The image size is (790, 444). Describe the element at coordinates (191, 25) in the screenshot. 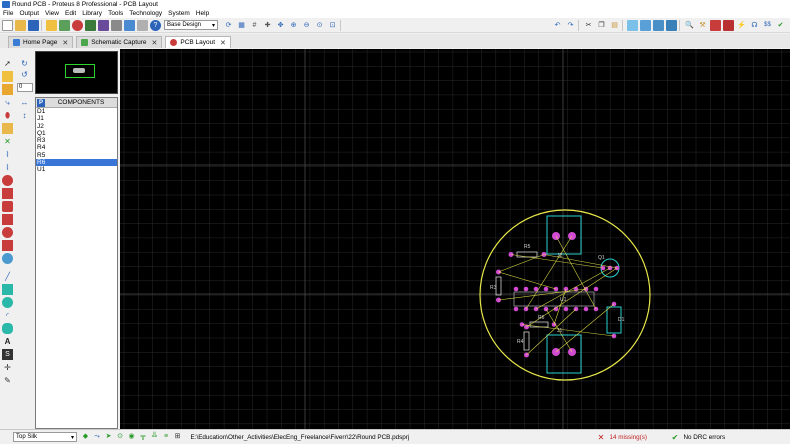

I see `design-select: Base Design ▾` at that location.